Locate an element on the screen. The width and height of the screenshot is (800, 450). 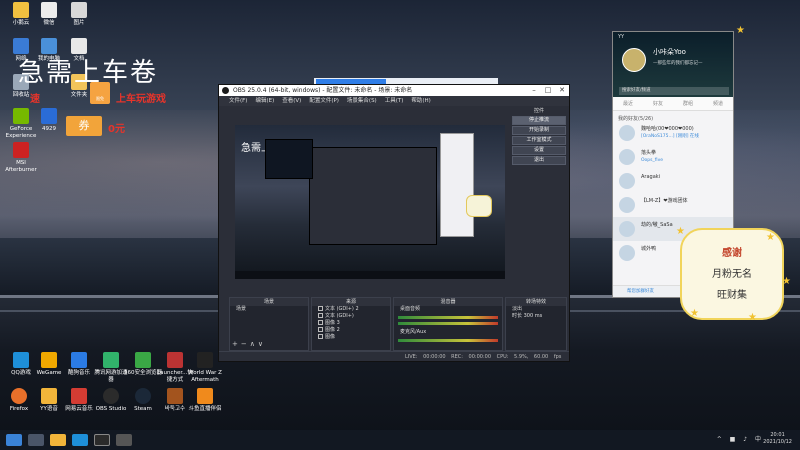
exit-button: 退出 is located at coordinates (539, 160).